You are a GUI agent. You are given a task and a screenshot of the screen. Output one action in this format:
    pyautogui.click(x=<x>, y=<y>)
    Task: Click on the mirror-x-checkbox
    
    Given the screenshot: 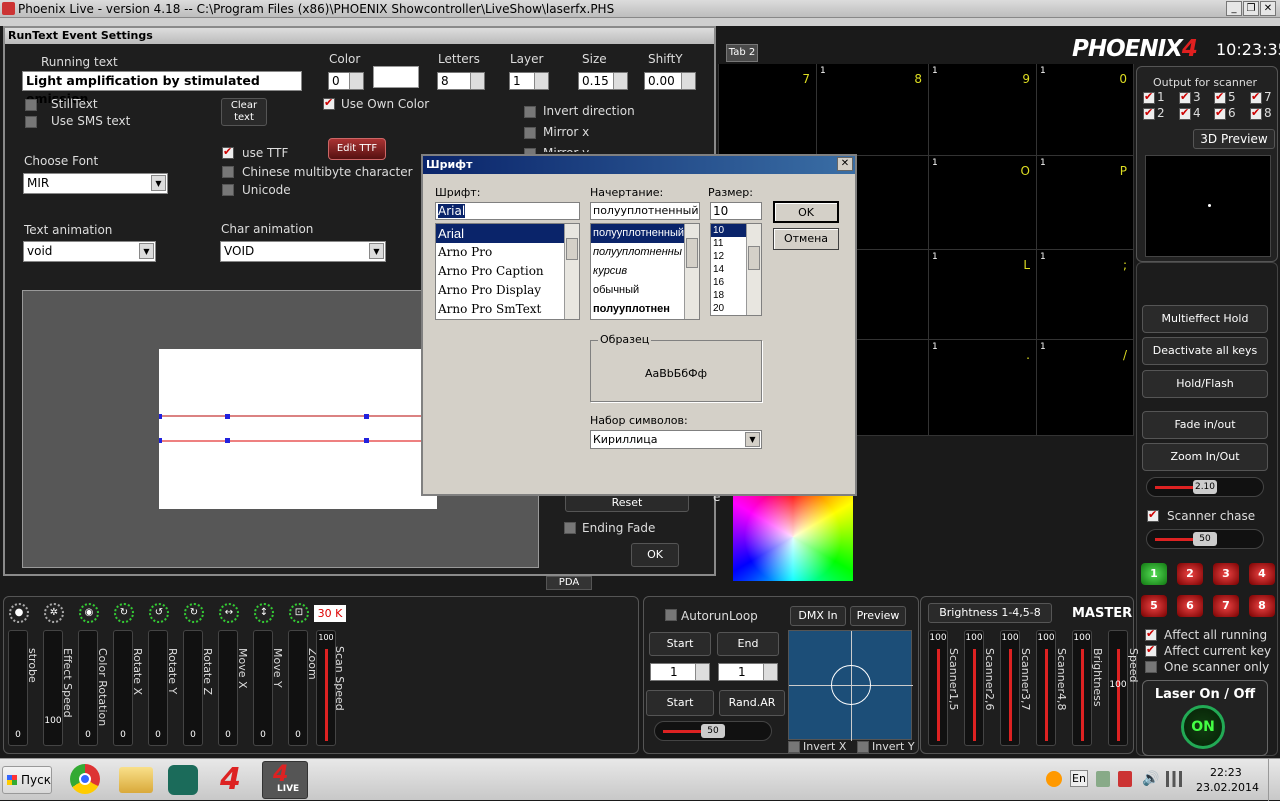 What is the action you would take?
    pyautogui.click(x=530, y=133)
    